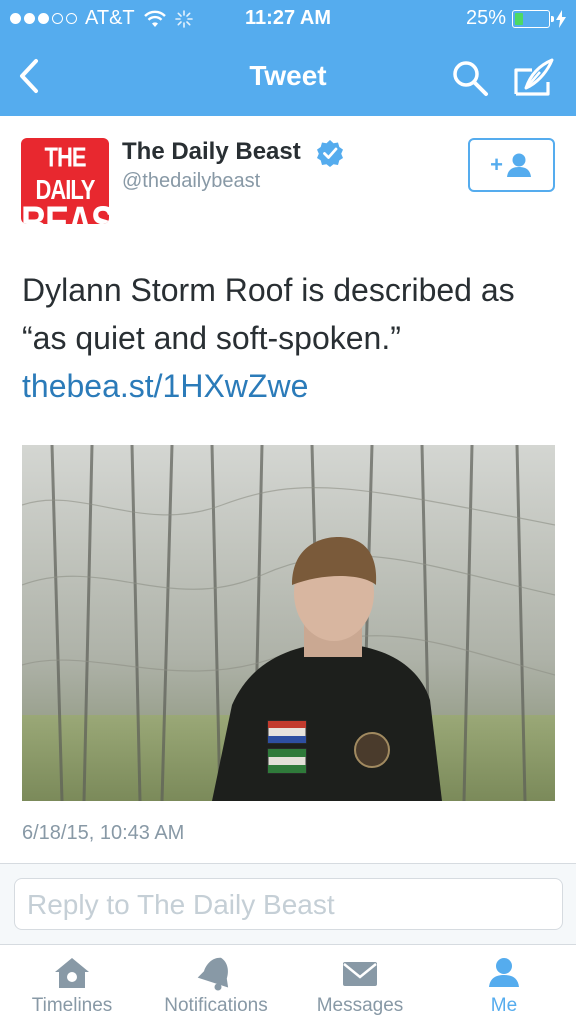 Image resolution: width=576 pixels, height=1024 pixels. I want to click on reply-input: Reply to The Daily Beast, so click(288, 904).